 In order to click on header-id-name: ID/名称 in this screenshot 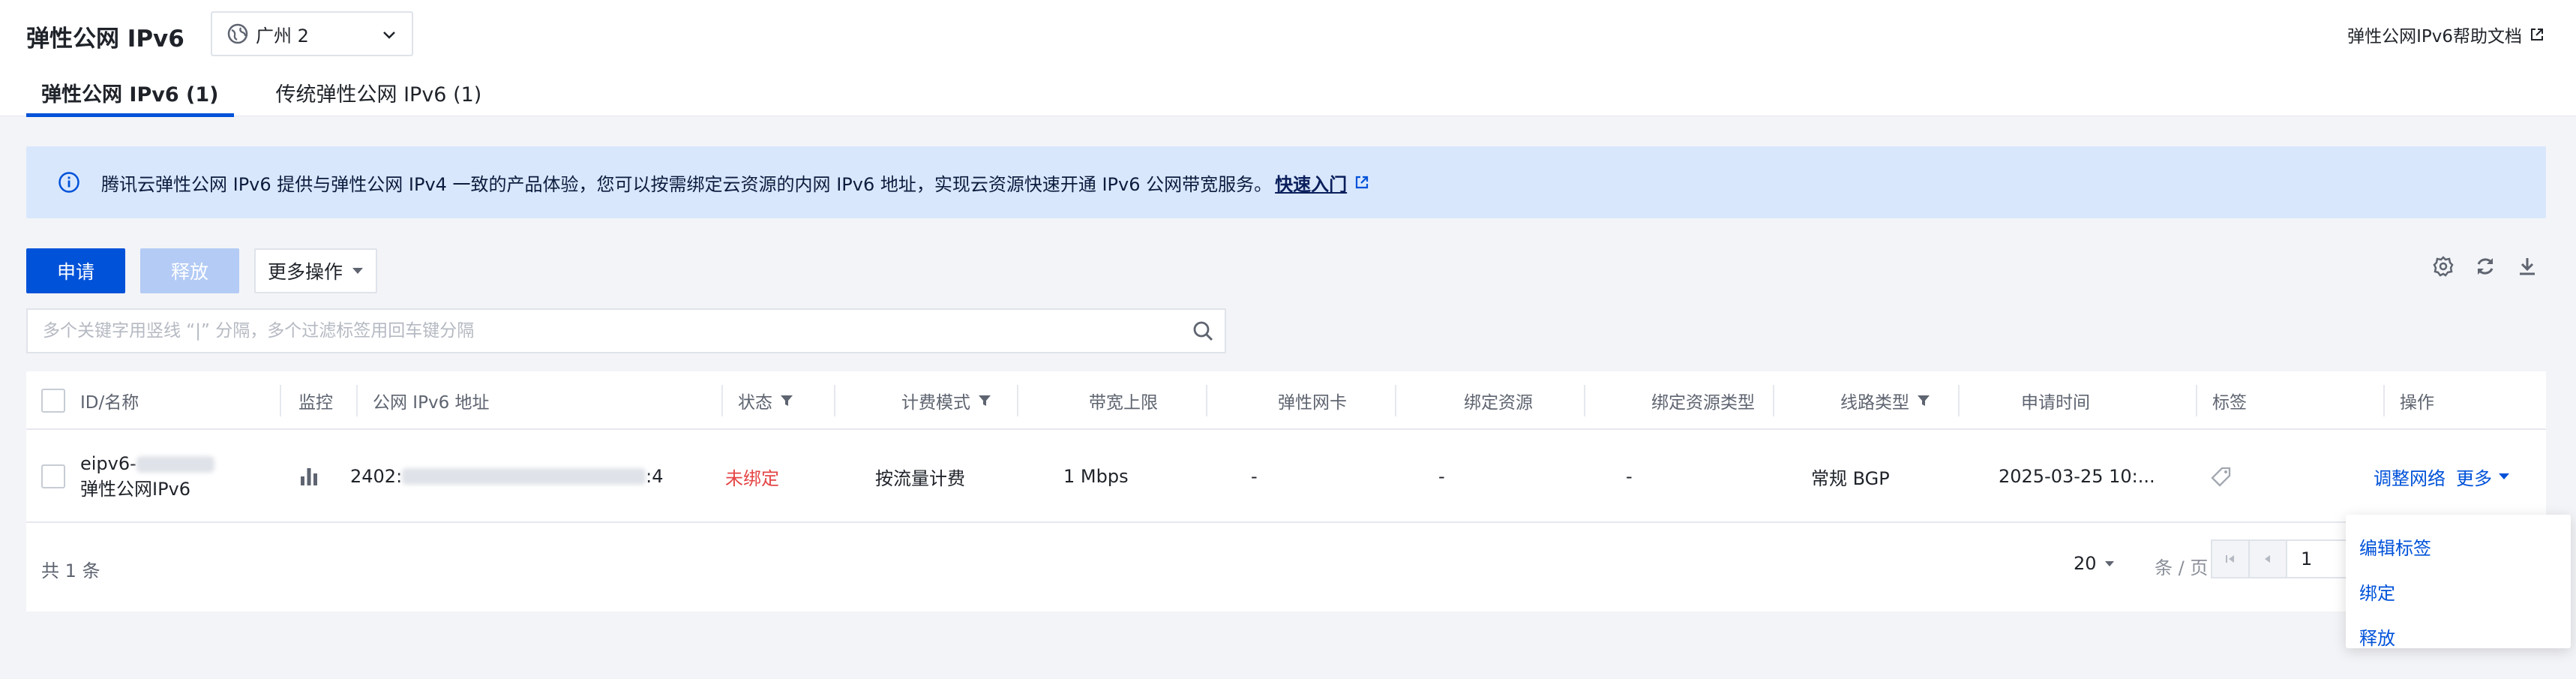, I will do `click(109, 403)`.